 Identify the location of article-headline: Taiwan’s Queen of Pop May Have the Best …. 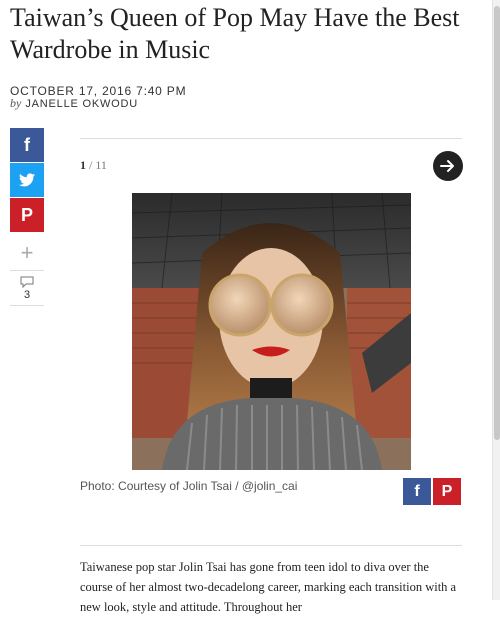
(235, 33).